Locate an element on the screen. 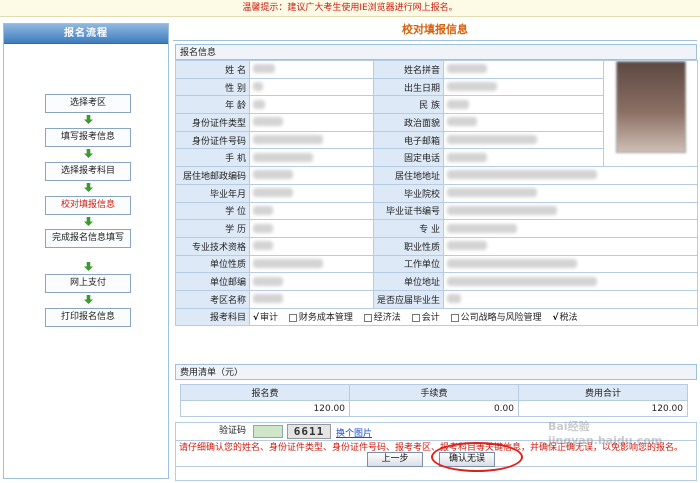 The image size is (700, 483). label-postcode: 居住地邮政编码 is located at coordinates (212, 175).